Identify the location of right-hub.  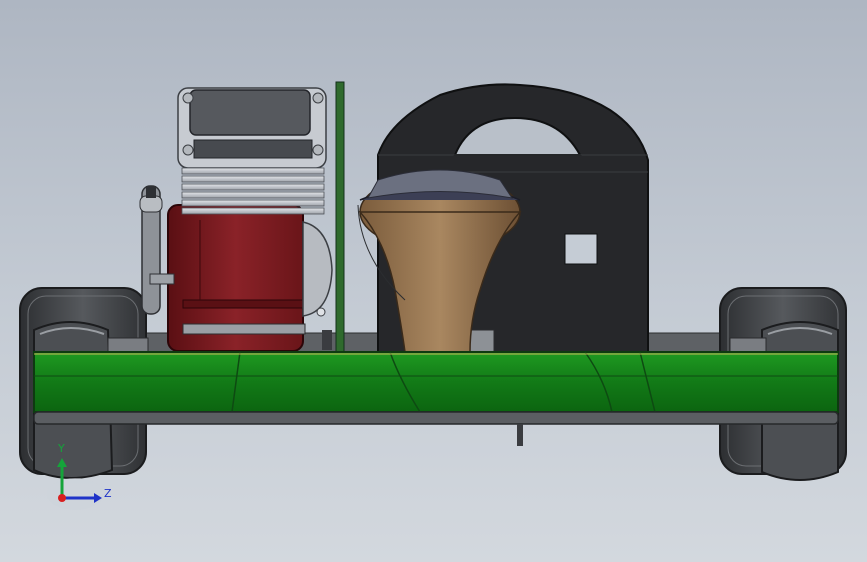
(748, 345).